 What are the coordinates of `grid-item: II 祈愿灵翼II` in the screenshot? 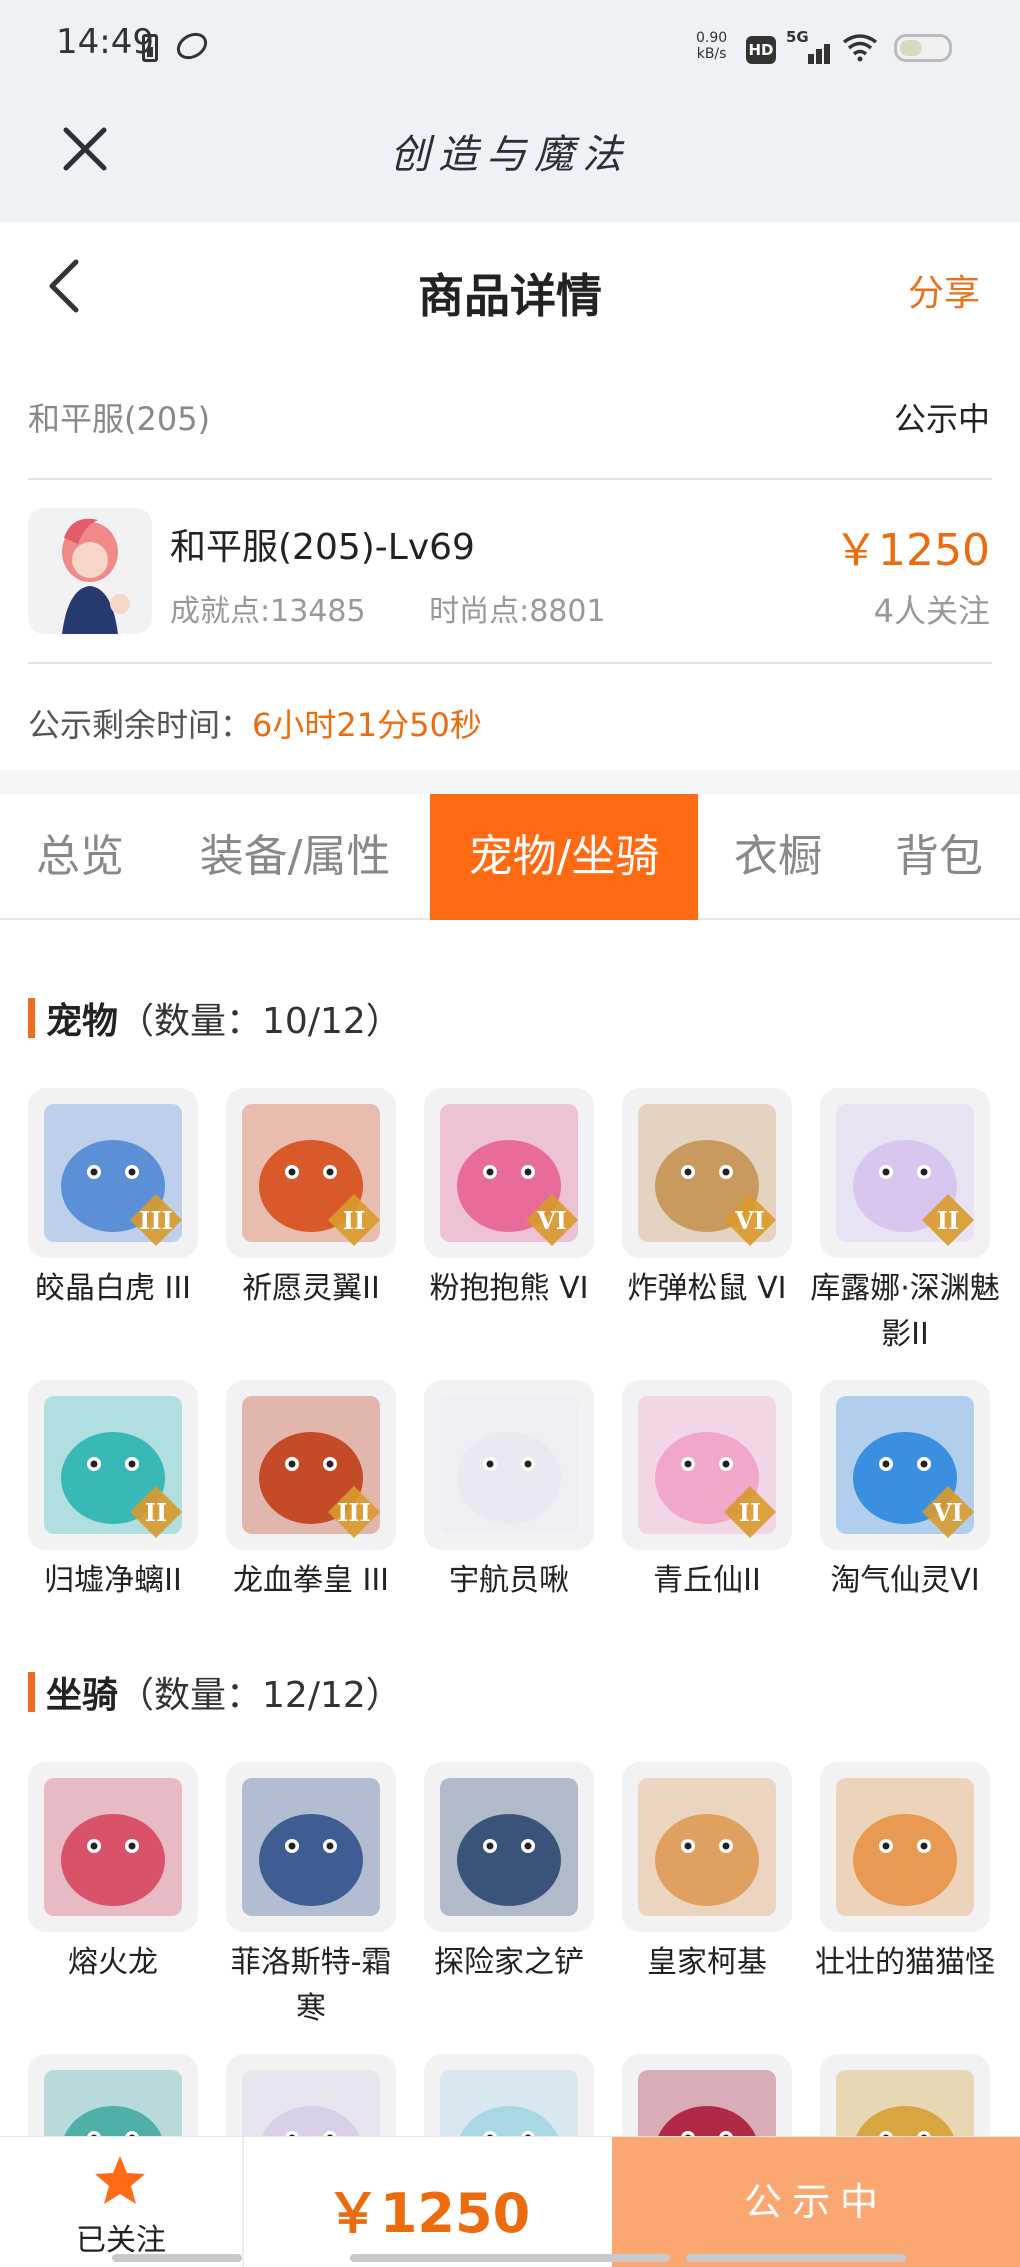 It's located at (311, 1200).